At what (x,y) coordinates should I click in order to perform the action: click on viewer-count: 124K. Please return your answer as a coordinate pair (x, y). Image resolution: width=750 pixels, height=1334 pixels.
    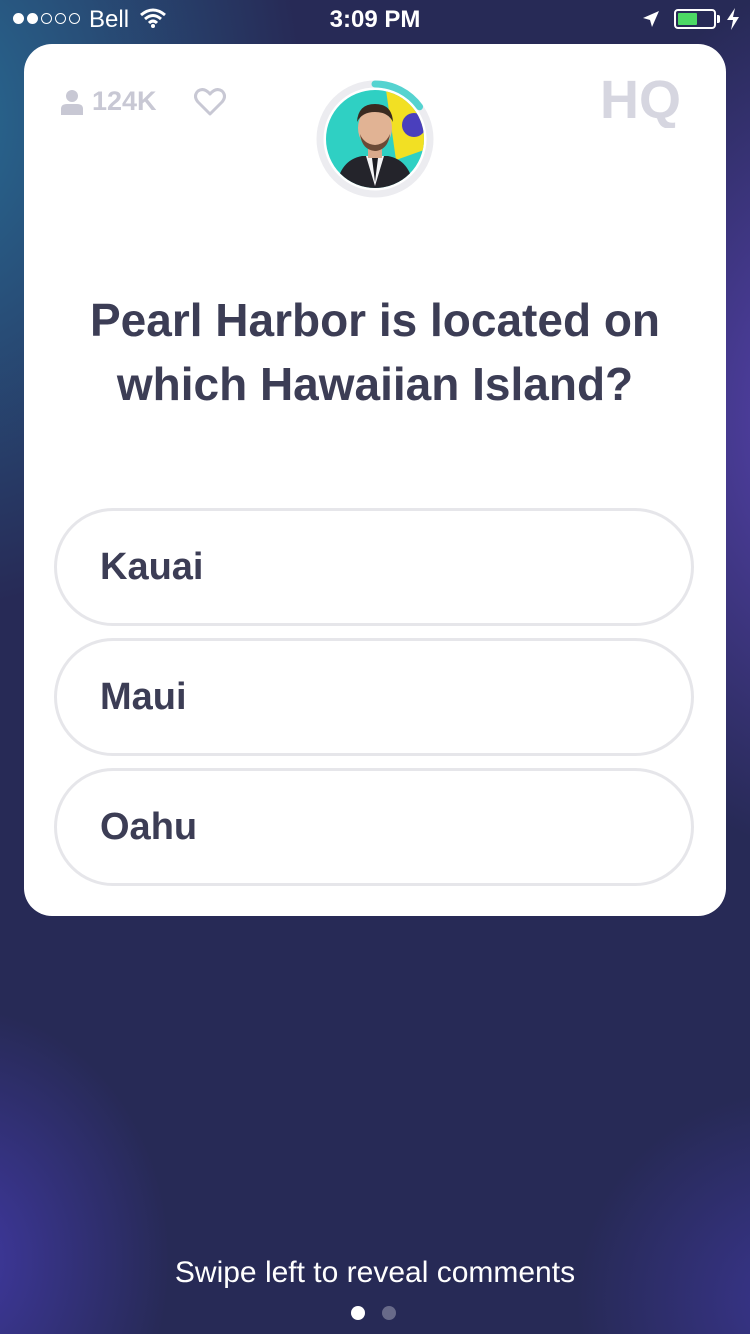
    Looking at the image, I should click on (124, 101).